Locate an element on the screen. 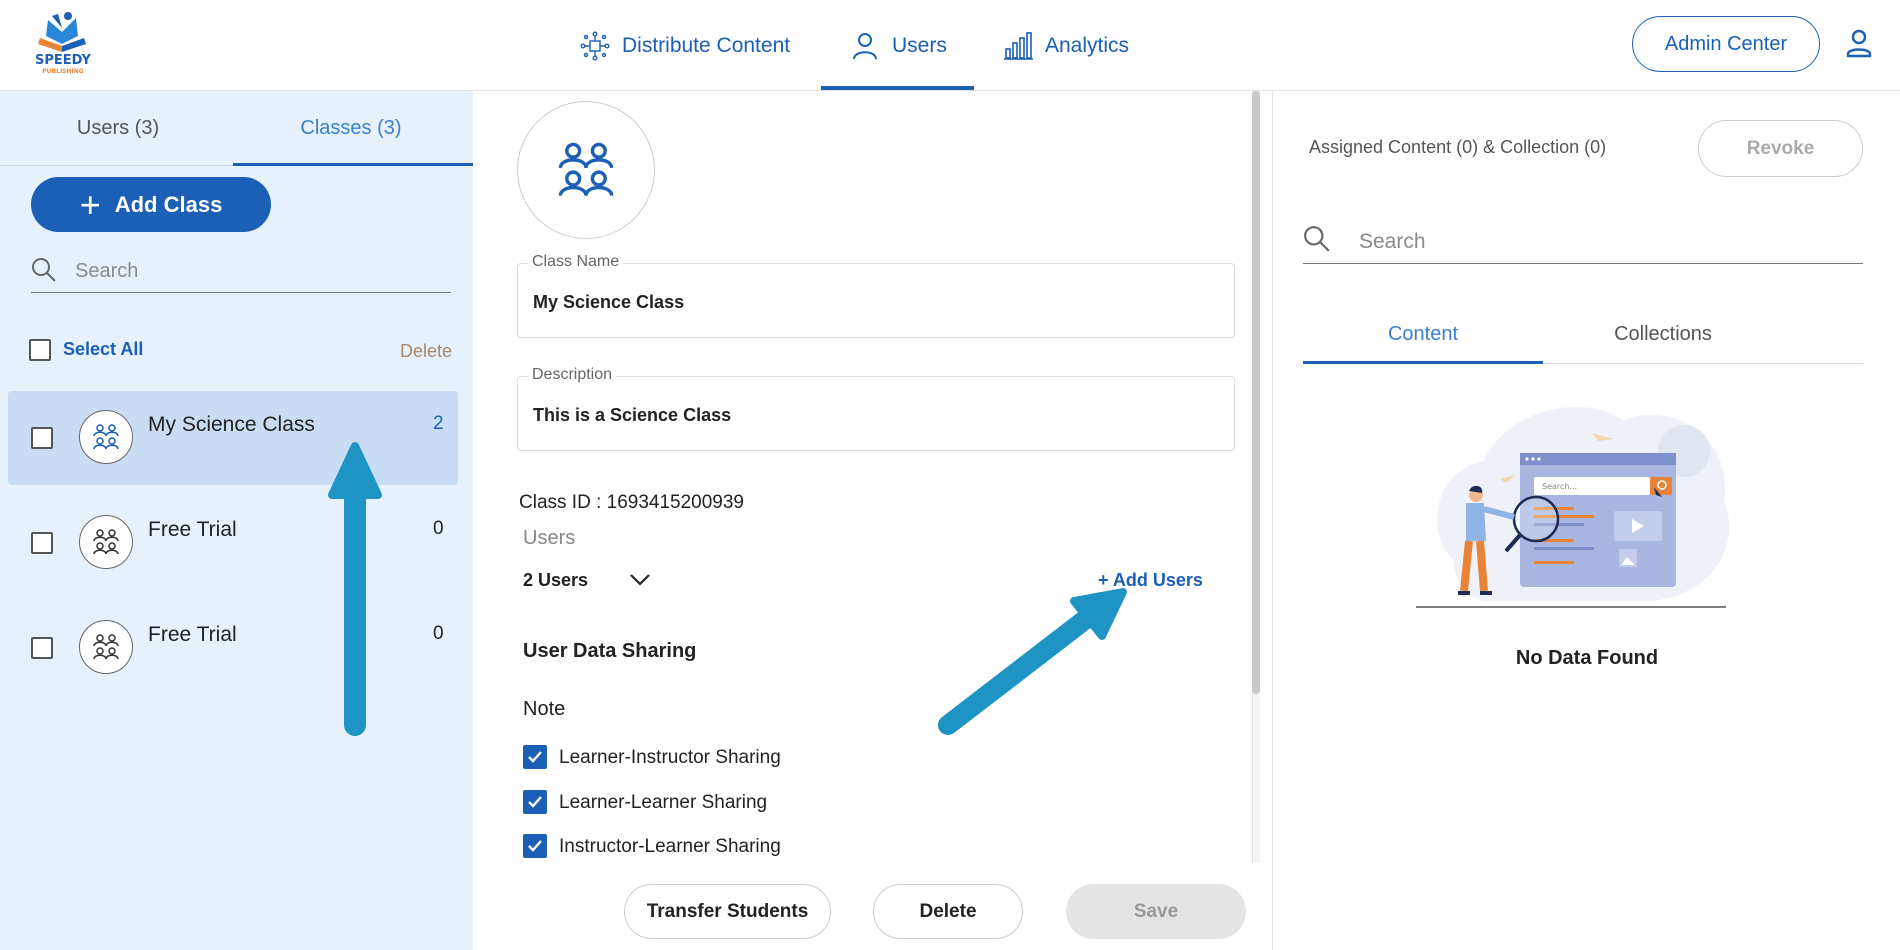 This screenshot has height=950, width=1900. nav-analytics: Analytics is located at coordinates (1066, 45).